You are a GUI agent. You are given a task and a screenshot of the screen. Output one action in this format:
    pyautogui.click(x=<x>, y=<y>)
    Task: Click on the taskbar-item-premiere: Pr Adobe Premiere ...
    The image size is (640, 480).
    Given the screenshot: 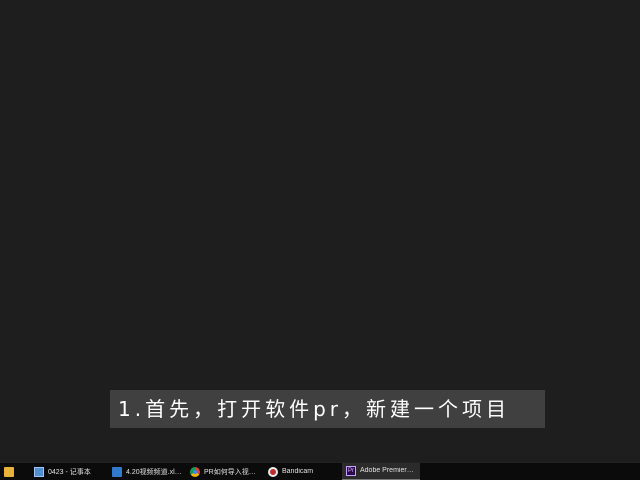 What is the action you would take?
    pyautogui.click(x=381, y=471)
    